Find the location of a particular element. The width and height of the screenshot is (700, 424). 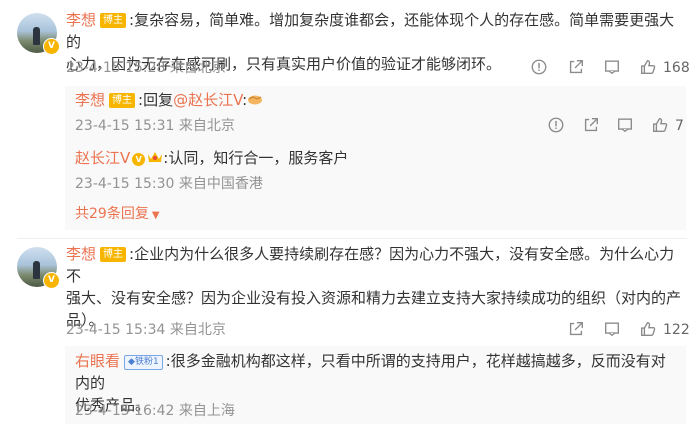

fan-badge: ◆铁粉1 is located at coordinates (143, 362).